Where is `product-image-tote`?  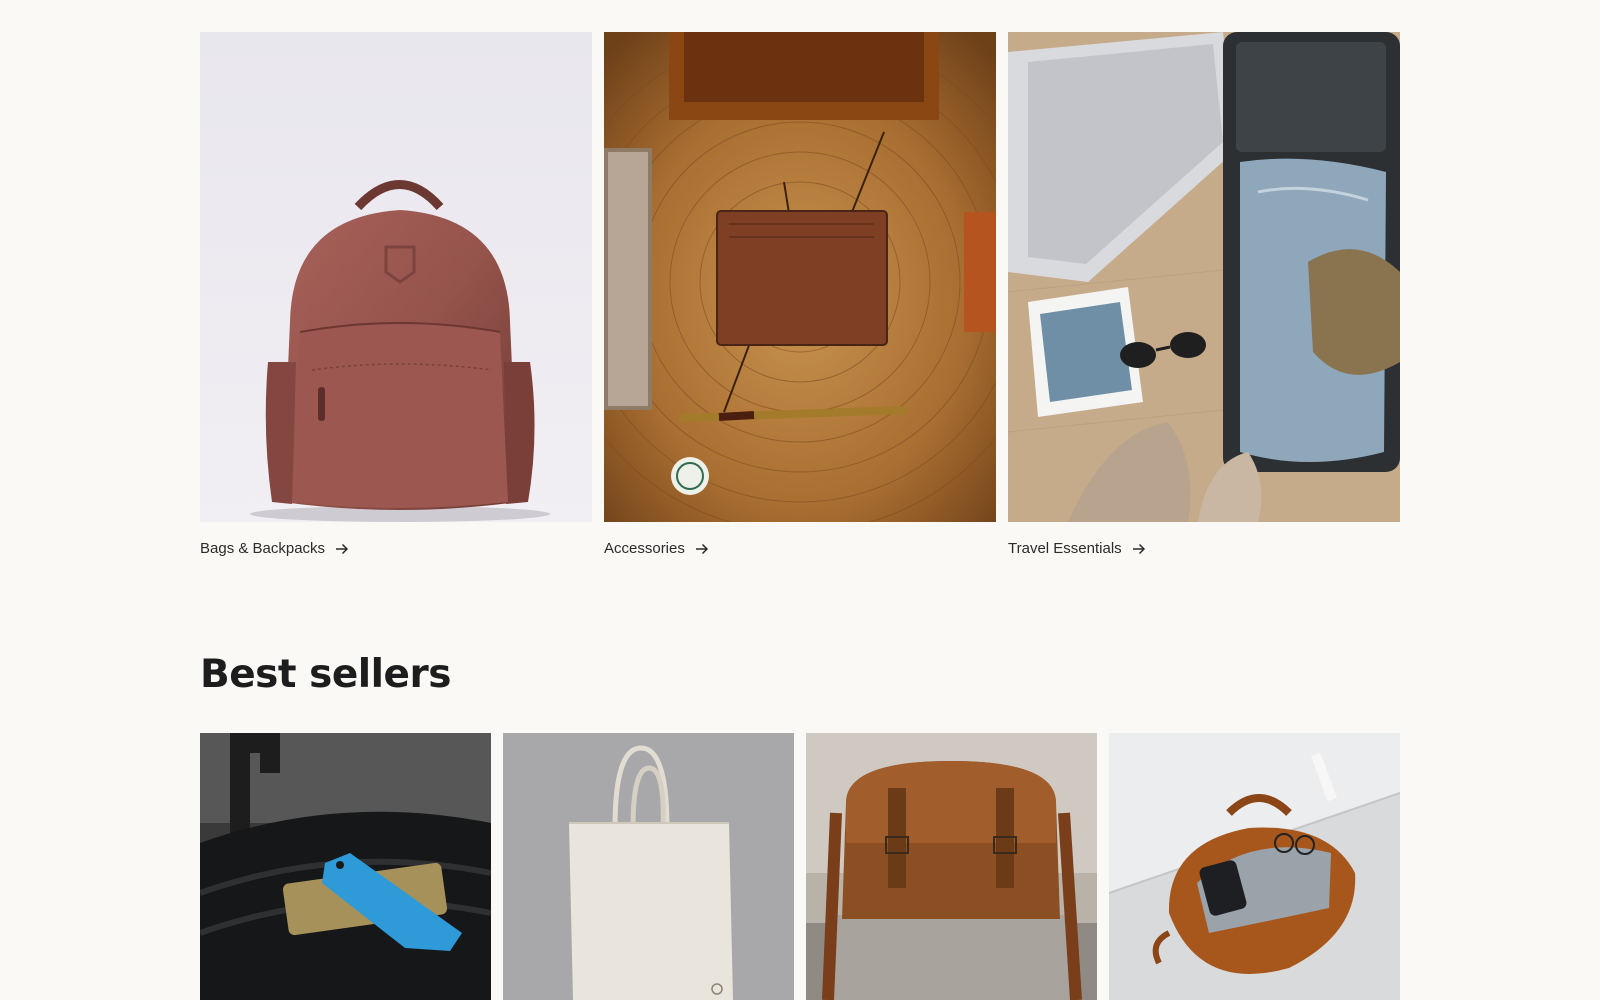
product-image-tote is located at coordinates (648, 866).